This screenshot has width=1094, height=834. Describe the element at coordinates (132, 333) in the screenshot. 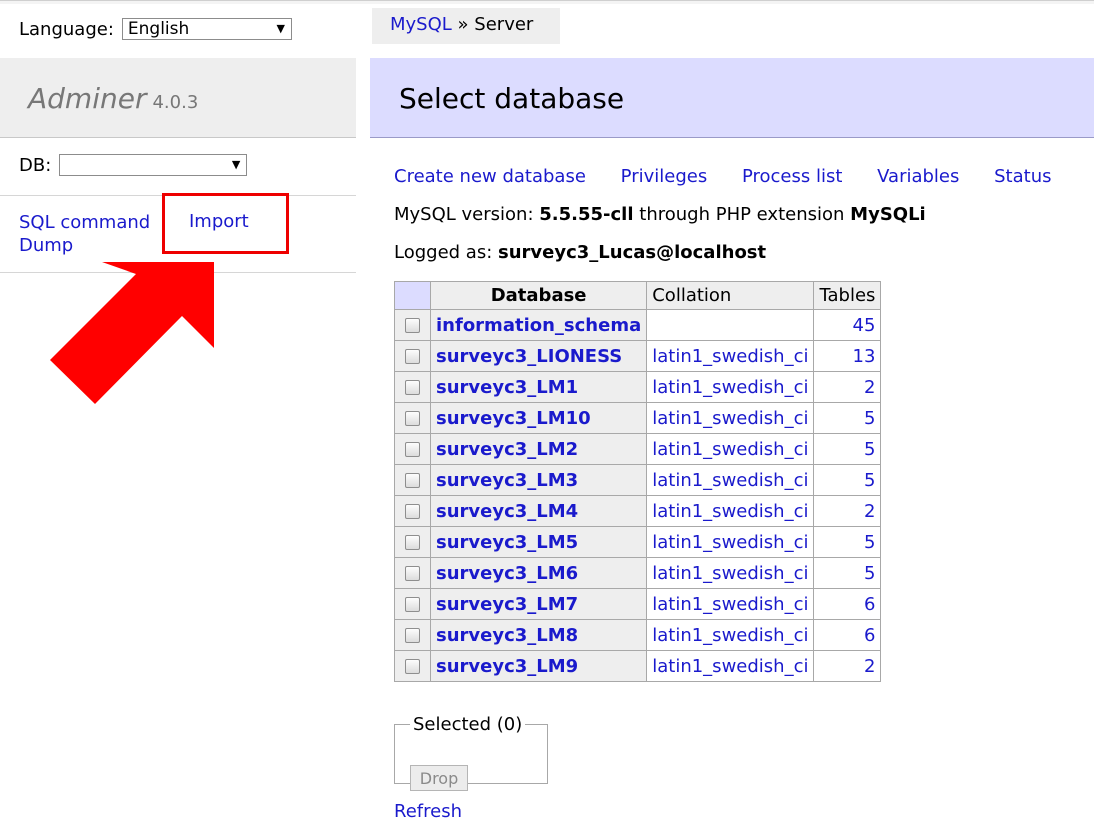

I see `red-arrow-icon` at that location.